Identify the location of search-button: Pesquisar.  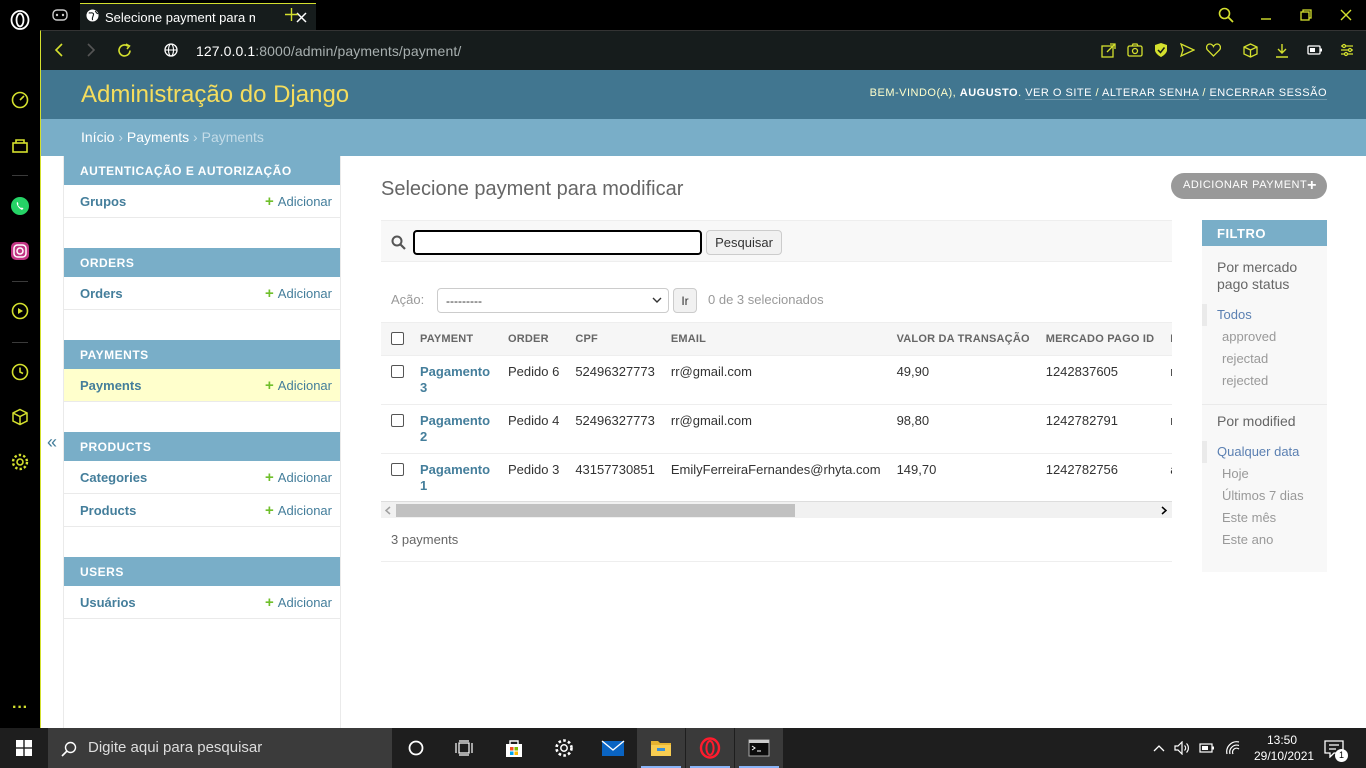
(744, 242).